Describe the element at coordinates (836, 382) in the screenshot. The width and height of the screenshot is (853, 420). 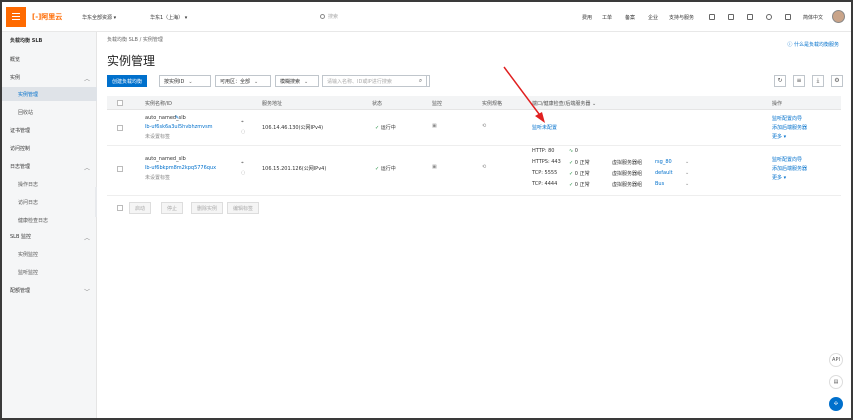
I see `docs-icon: ▤` at that location.